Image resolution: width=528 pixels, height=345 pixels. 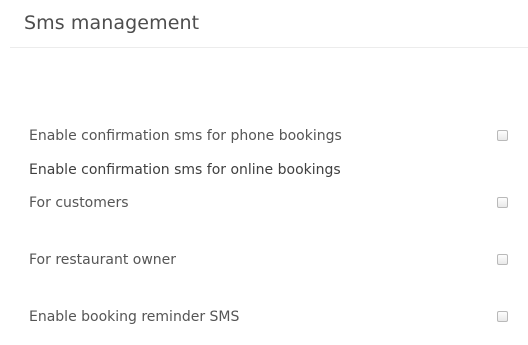 I want to click on phone-bookings-checkbox, so click(x=502, y=135).